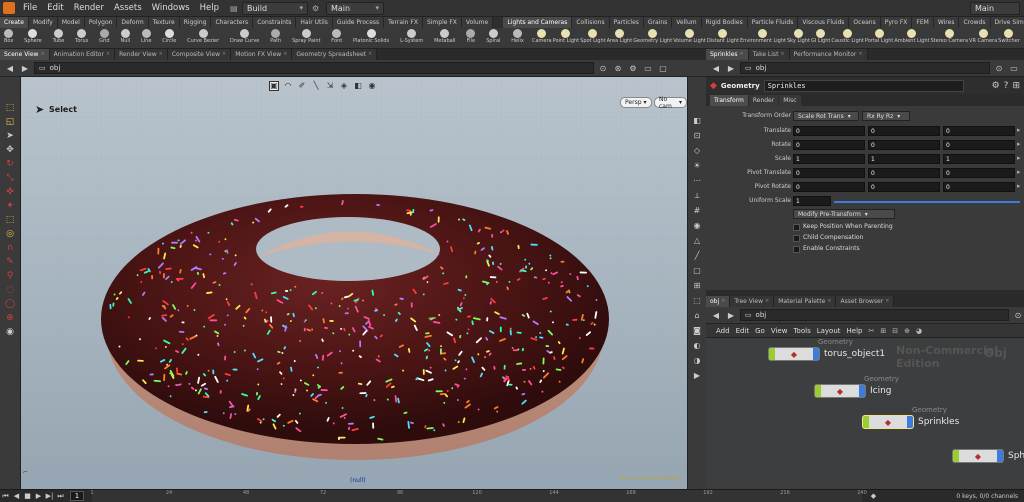  What do you see at coordinates (697, 195) in the screenshot?
I see `normals-icon: ⟂` at bounding box center [697, 195].